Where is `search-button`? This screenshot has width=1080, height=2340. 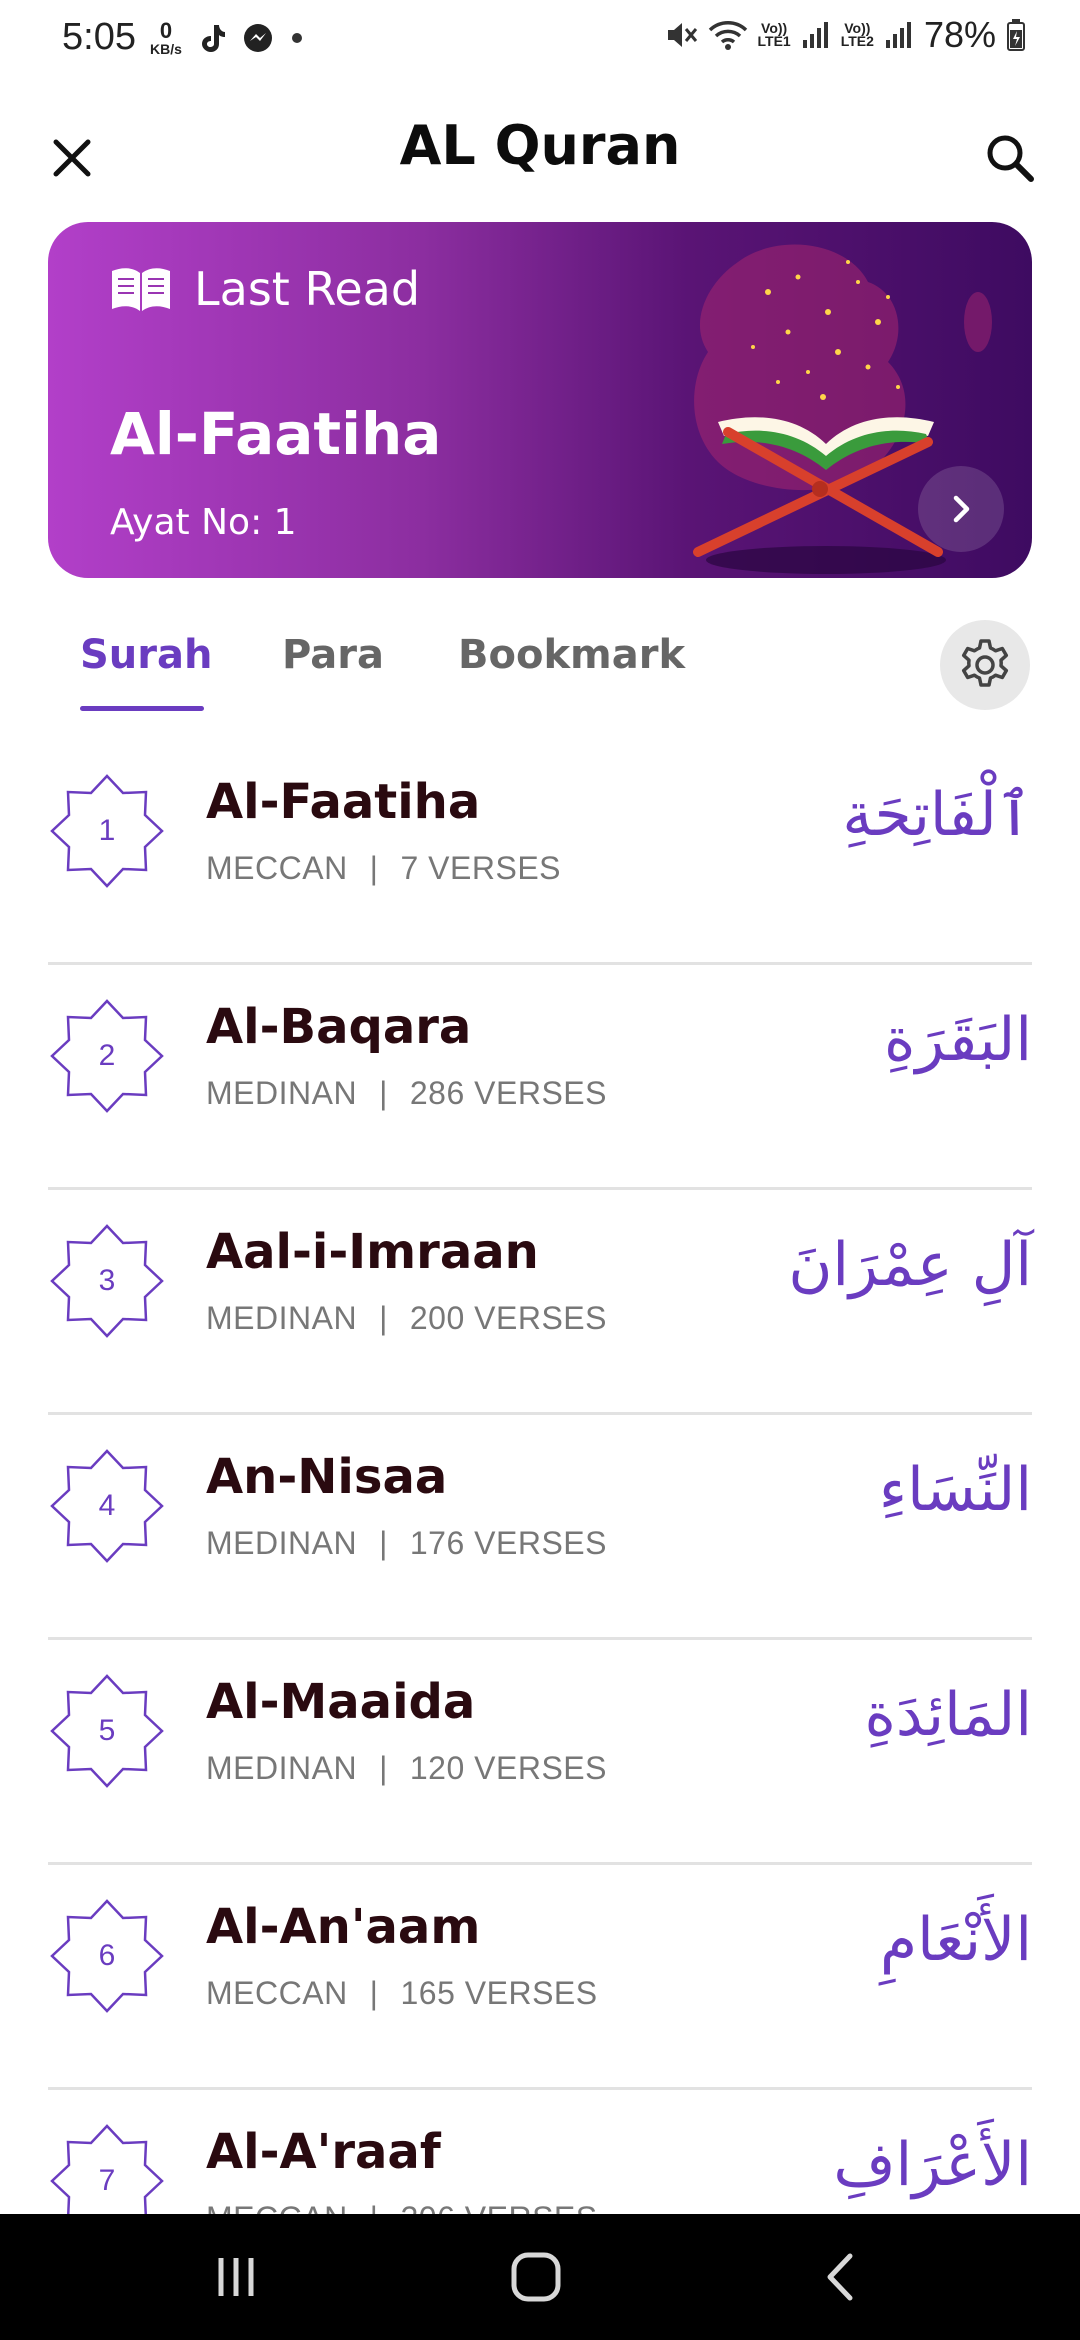 search-button is located at coordinates (1010, 158).